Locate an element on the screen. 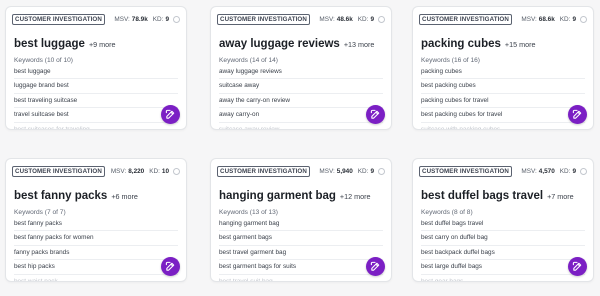 The image size is (600, 296). card-title-row: packing cubes +15 more is located at coordinates (504, 44).